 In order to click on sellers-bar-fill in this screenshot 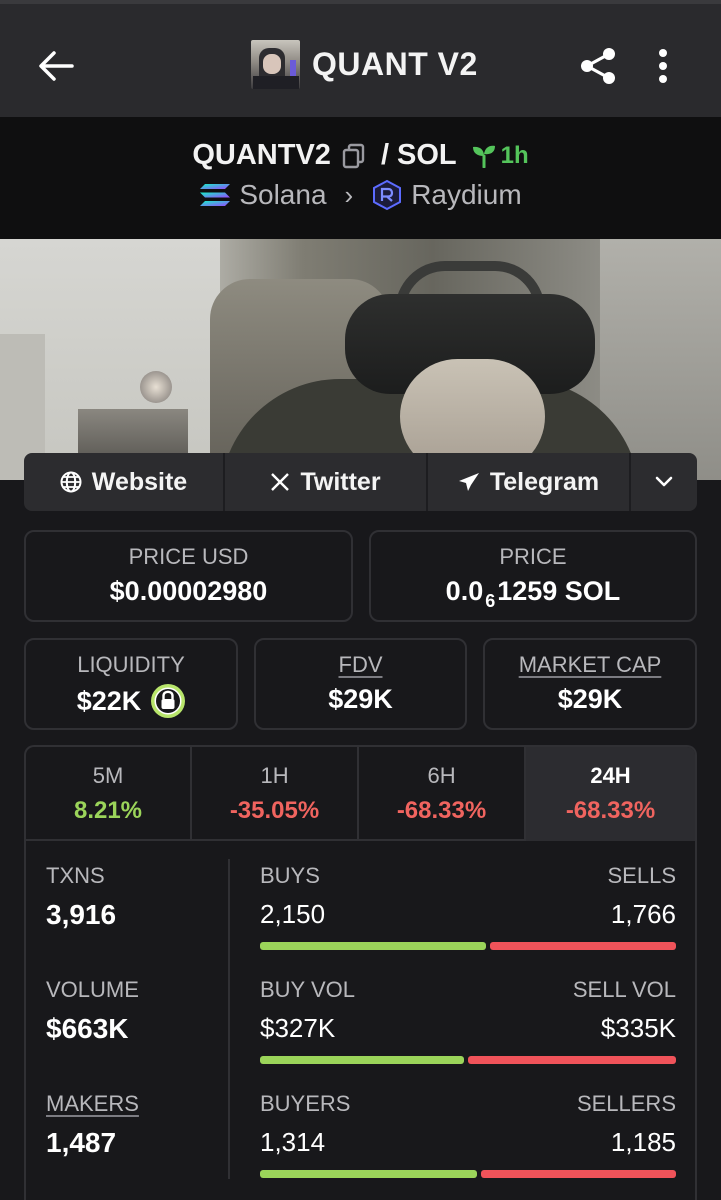, I will do `click(578, 1174)`.